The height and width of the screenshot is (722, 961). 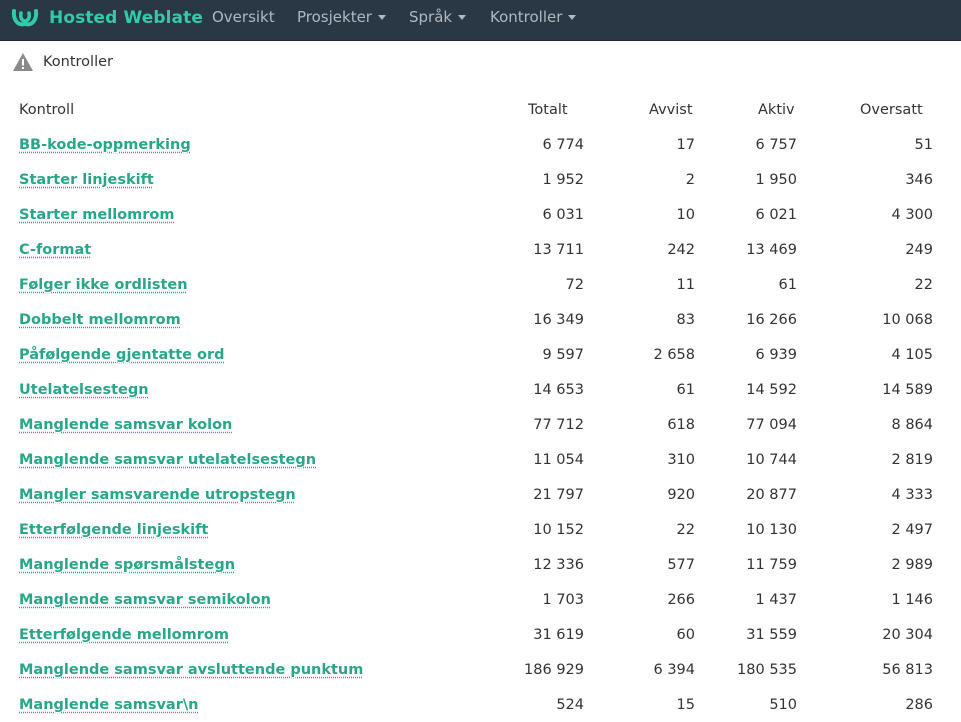 I want to click on dismissed-cell: 242, so click(x=681, y=249).